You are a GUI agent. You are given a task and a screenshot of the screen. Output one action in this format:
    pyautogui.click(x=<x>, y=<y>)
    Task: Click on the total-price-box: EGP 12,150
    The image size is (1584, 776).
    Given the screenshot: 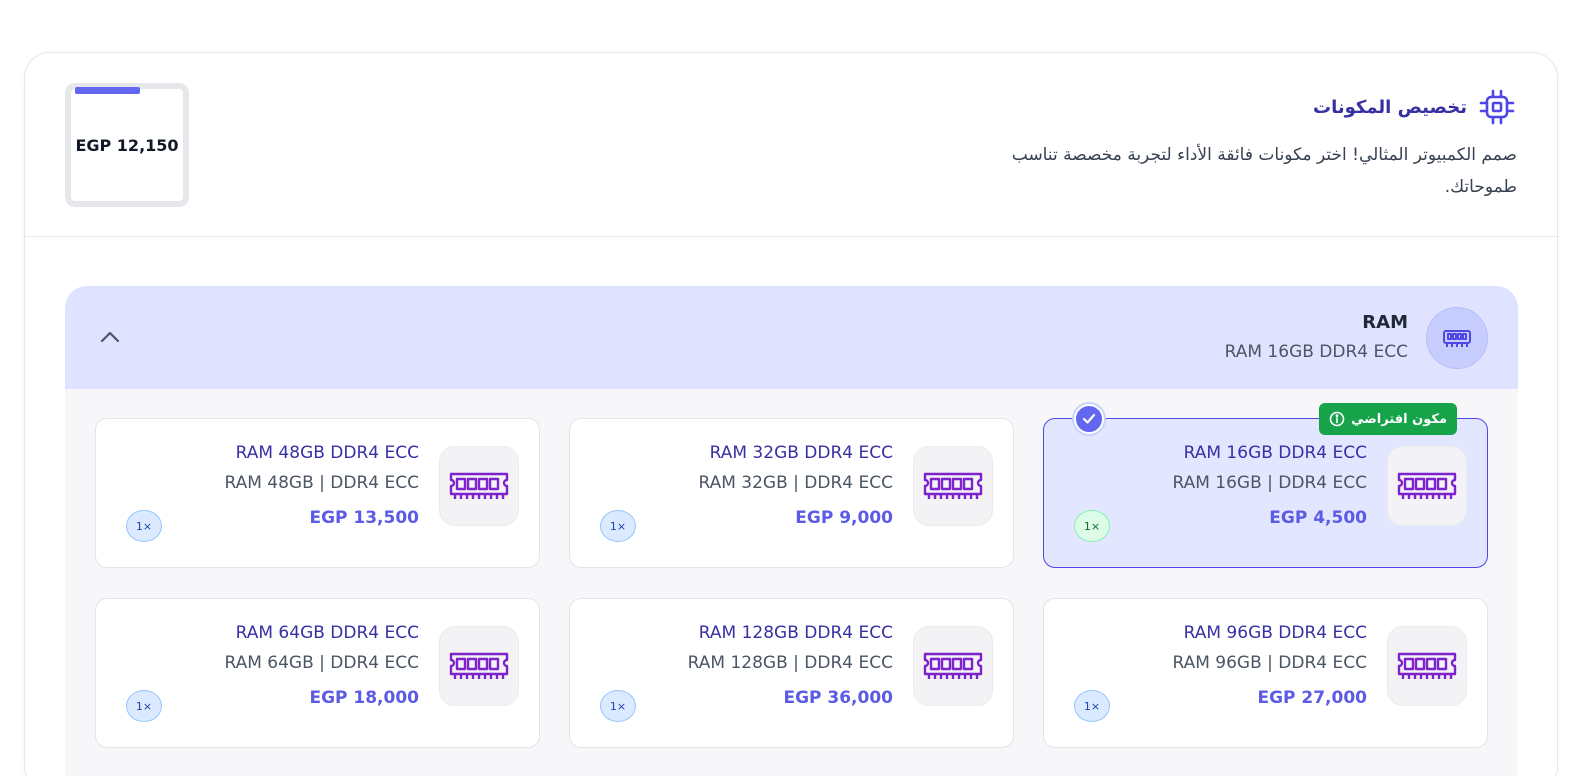 What is the action you would take?
    pyautogui.click(x=127, y=145)
    